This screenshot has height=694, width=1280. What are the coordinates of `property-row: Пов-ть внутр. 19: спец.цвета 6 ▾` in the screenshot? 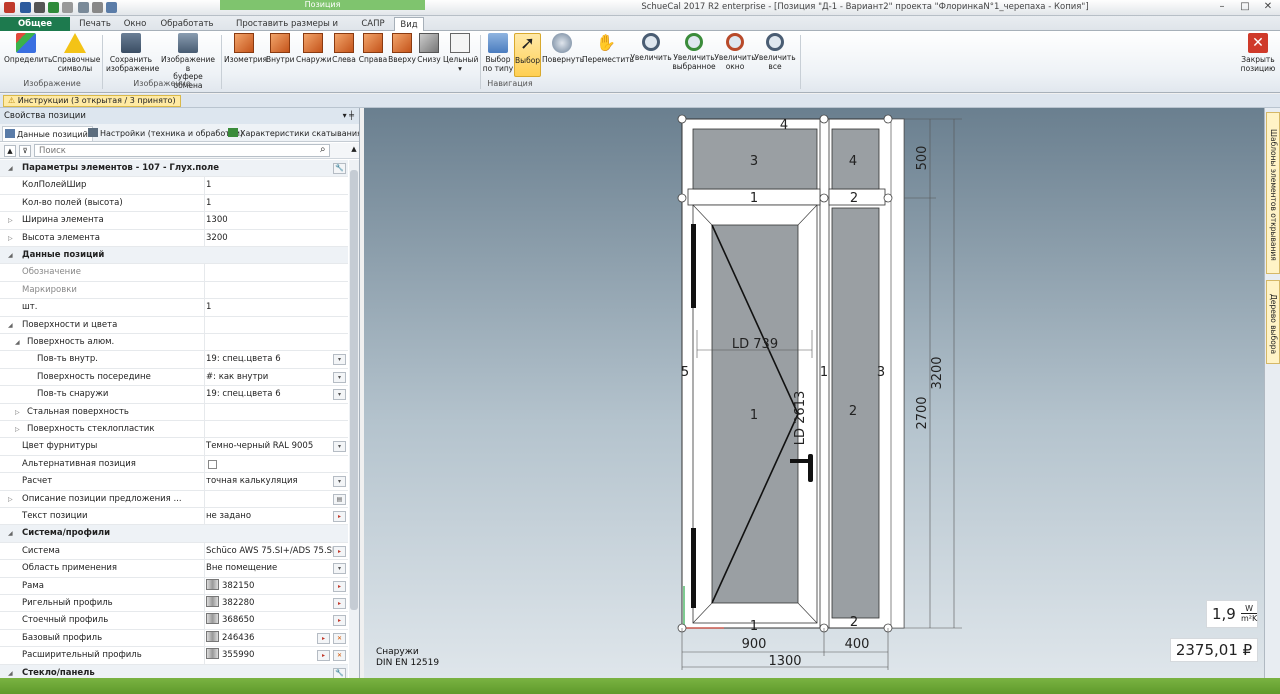 It's located at (174, 360).